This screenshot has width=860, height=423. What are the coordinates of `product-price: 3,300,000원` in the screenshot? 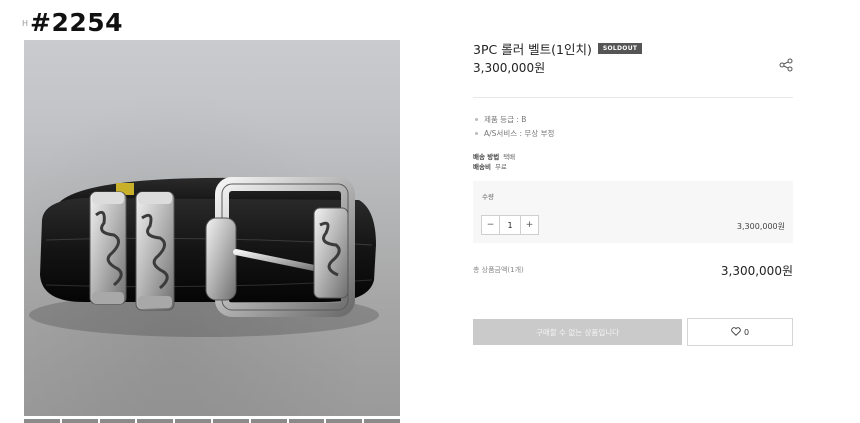 It's located at (509, 68).